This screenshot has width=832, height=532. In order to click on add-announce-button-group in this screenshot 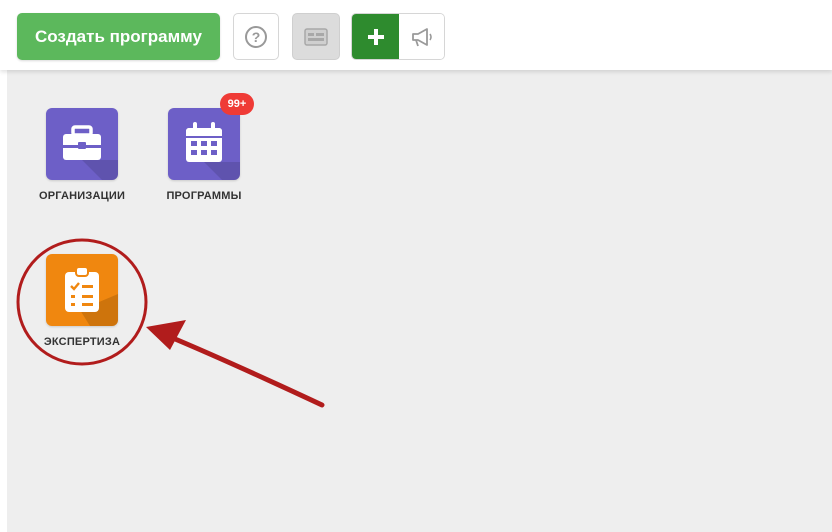, I will do `click(398, 36)`.